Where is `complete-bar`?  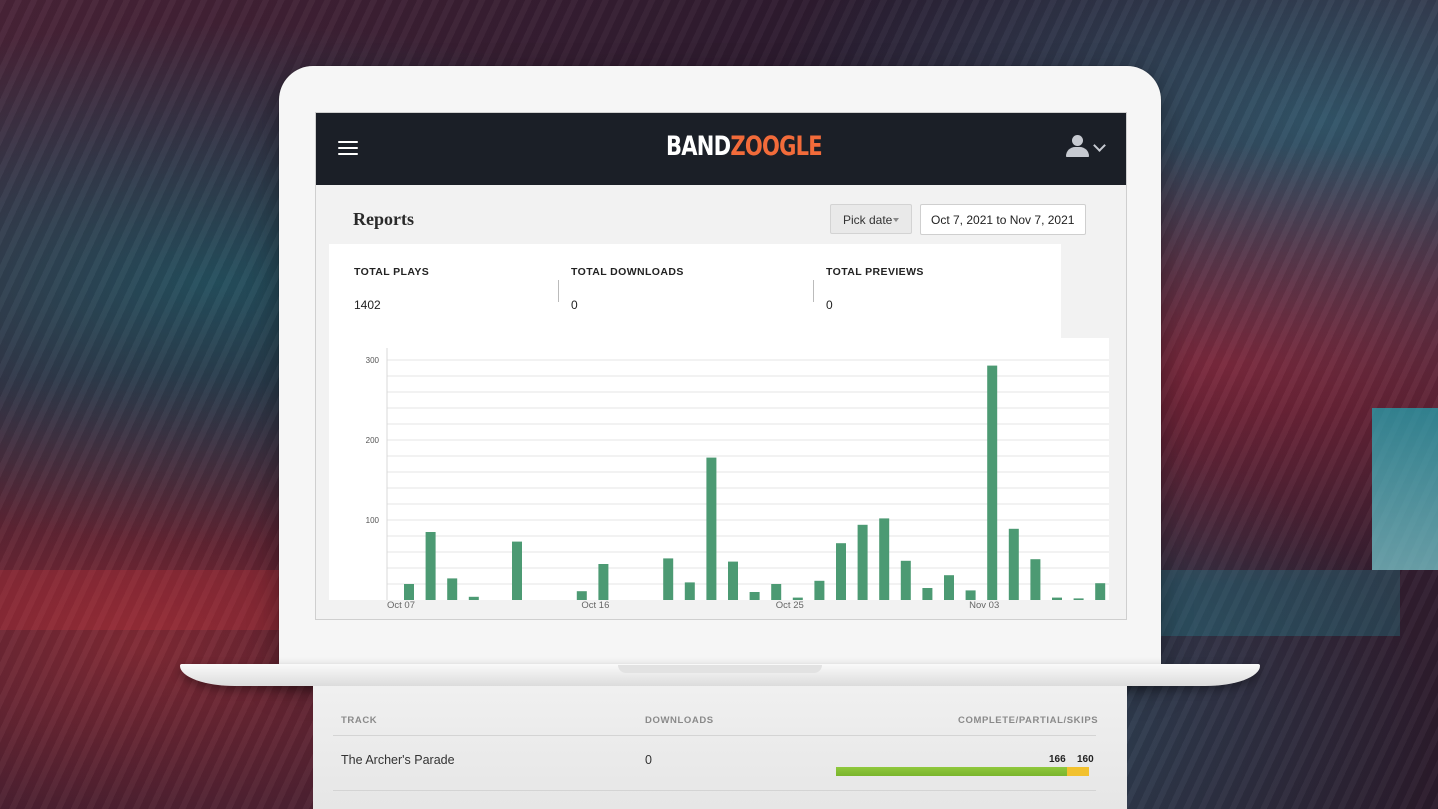 complete-bar is located at coordinates (951, 771).